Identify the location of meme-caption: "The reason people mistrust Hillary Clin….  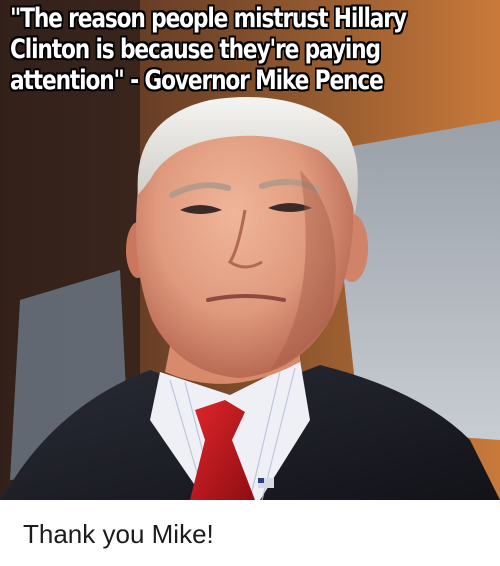
(208, 49).